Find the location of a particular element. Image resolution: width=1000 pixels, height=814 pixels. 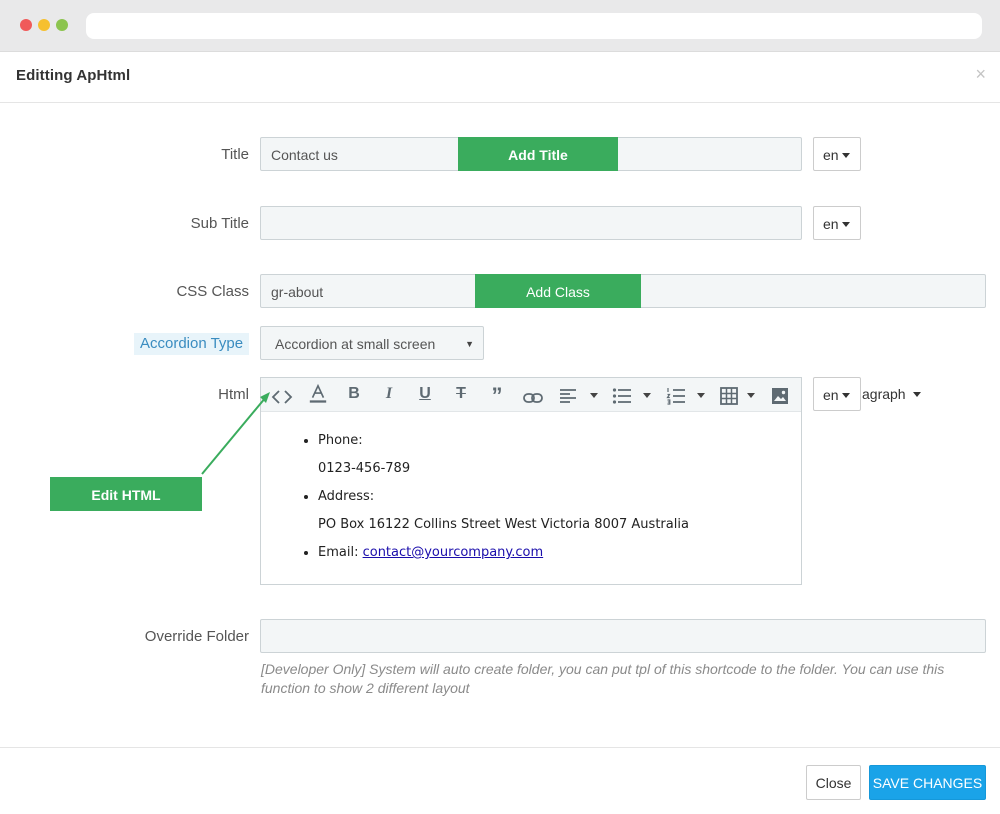

window-close-dot is located at coordinates (26, 25).